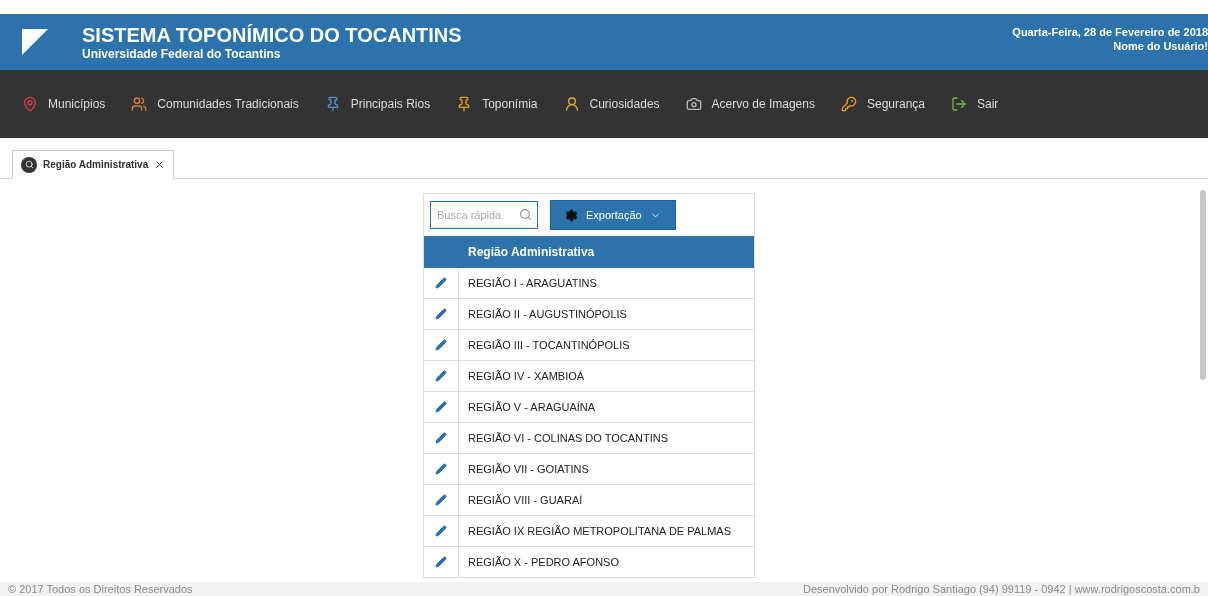 The width and height of the screenshot is (1208, 596). What do you see at coordinates (531, 407) in the screenshot?
I see `table-cell-text: REGIÃO V - ARAGUAÍNA` at bounding box center [531, 407].